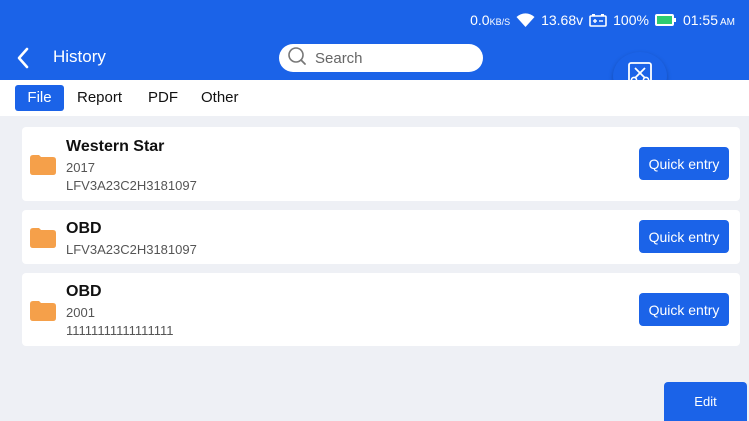 Image resolution: width=749 pixels, height=421 pixels. What do you see at coordinates (339, 58) in the screenshot?
I see `search-placeholder: Search` at bounding box center [339, 58].